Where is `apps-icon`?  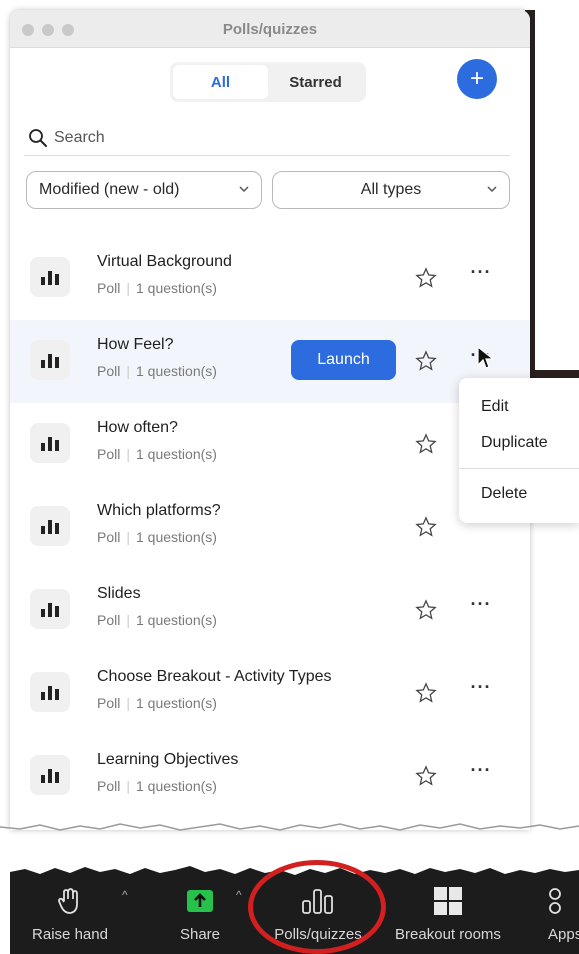
apps-icon is located at coordinates (555, 901).